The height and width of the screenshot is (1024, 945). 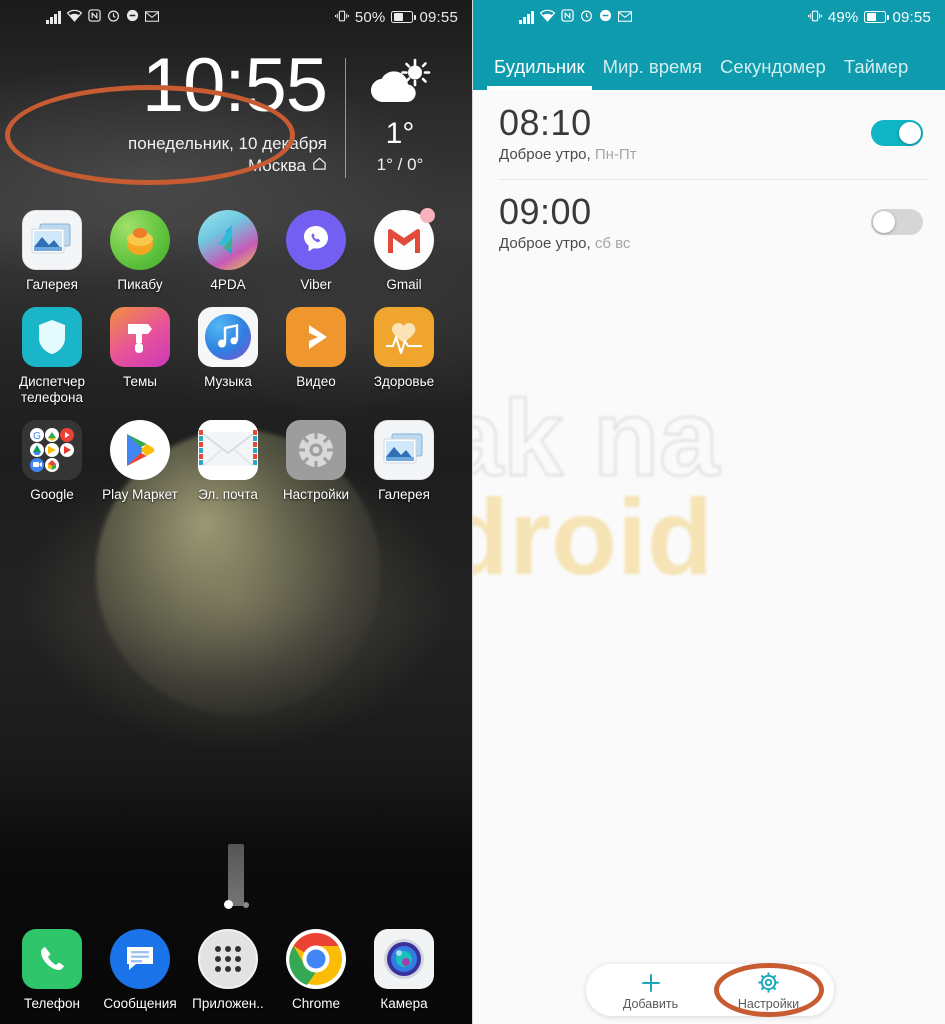 I want to click on add-alarm-button: Добавить, so click(x=651, y=990).